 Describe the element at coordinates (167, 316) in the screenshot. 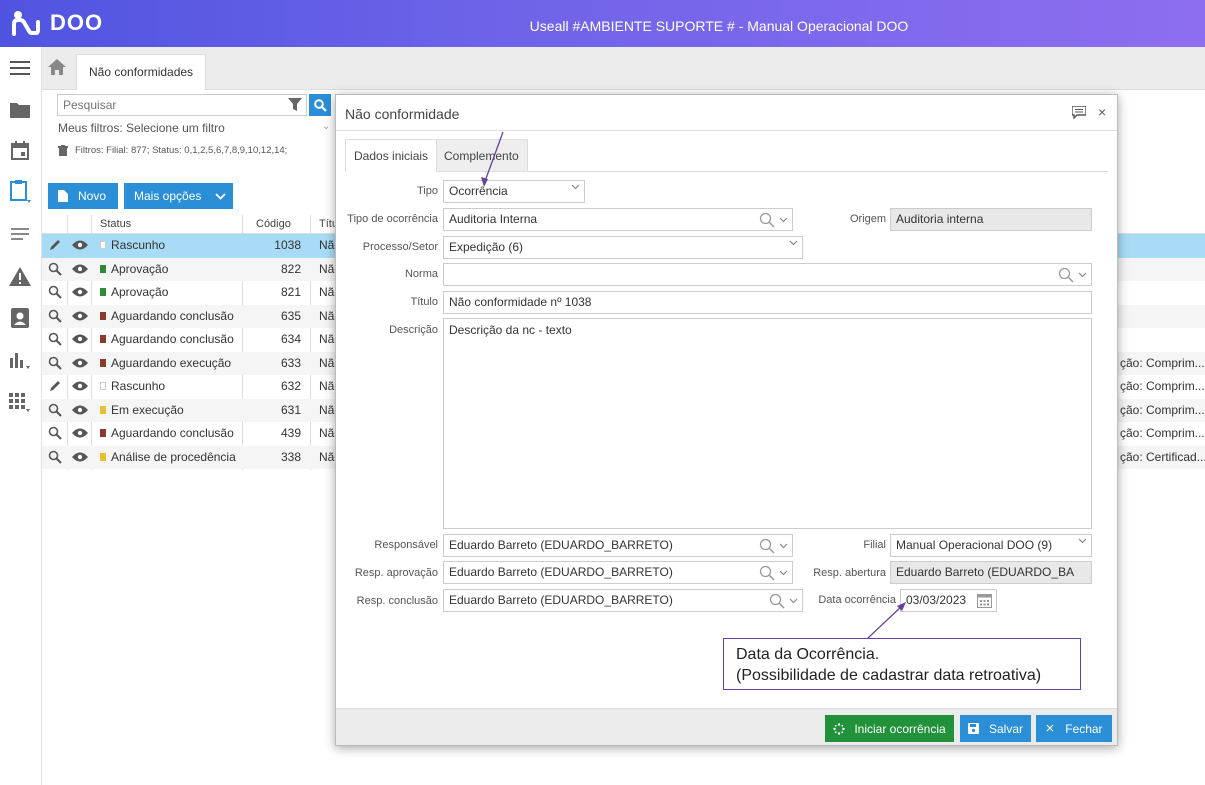

I see `status-cell: Aguardando conclusão` at that location.